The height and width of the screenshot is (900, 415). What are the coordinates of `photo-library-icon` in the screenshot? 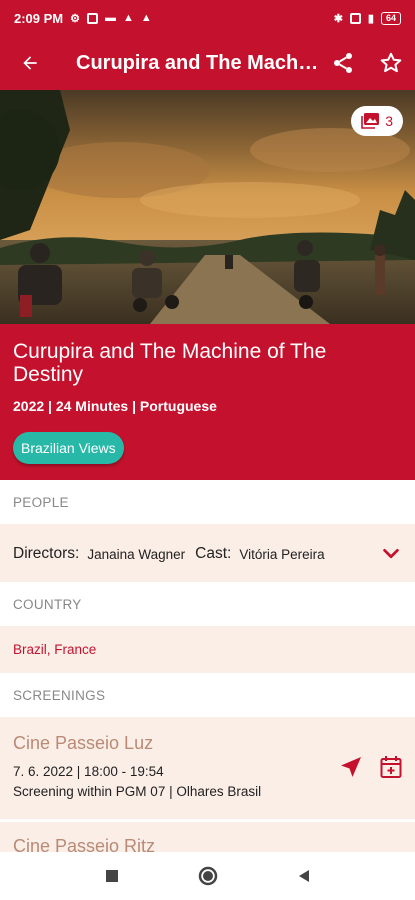 It's located at (370, 121).